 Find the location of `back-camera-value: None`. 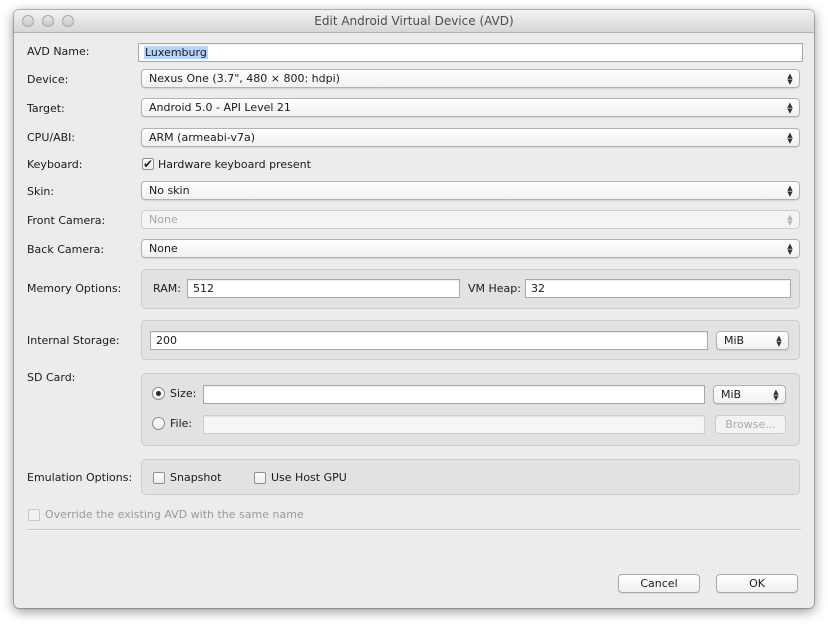

back-camera-value: None is located at coordinates (163, 248).